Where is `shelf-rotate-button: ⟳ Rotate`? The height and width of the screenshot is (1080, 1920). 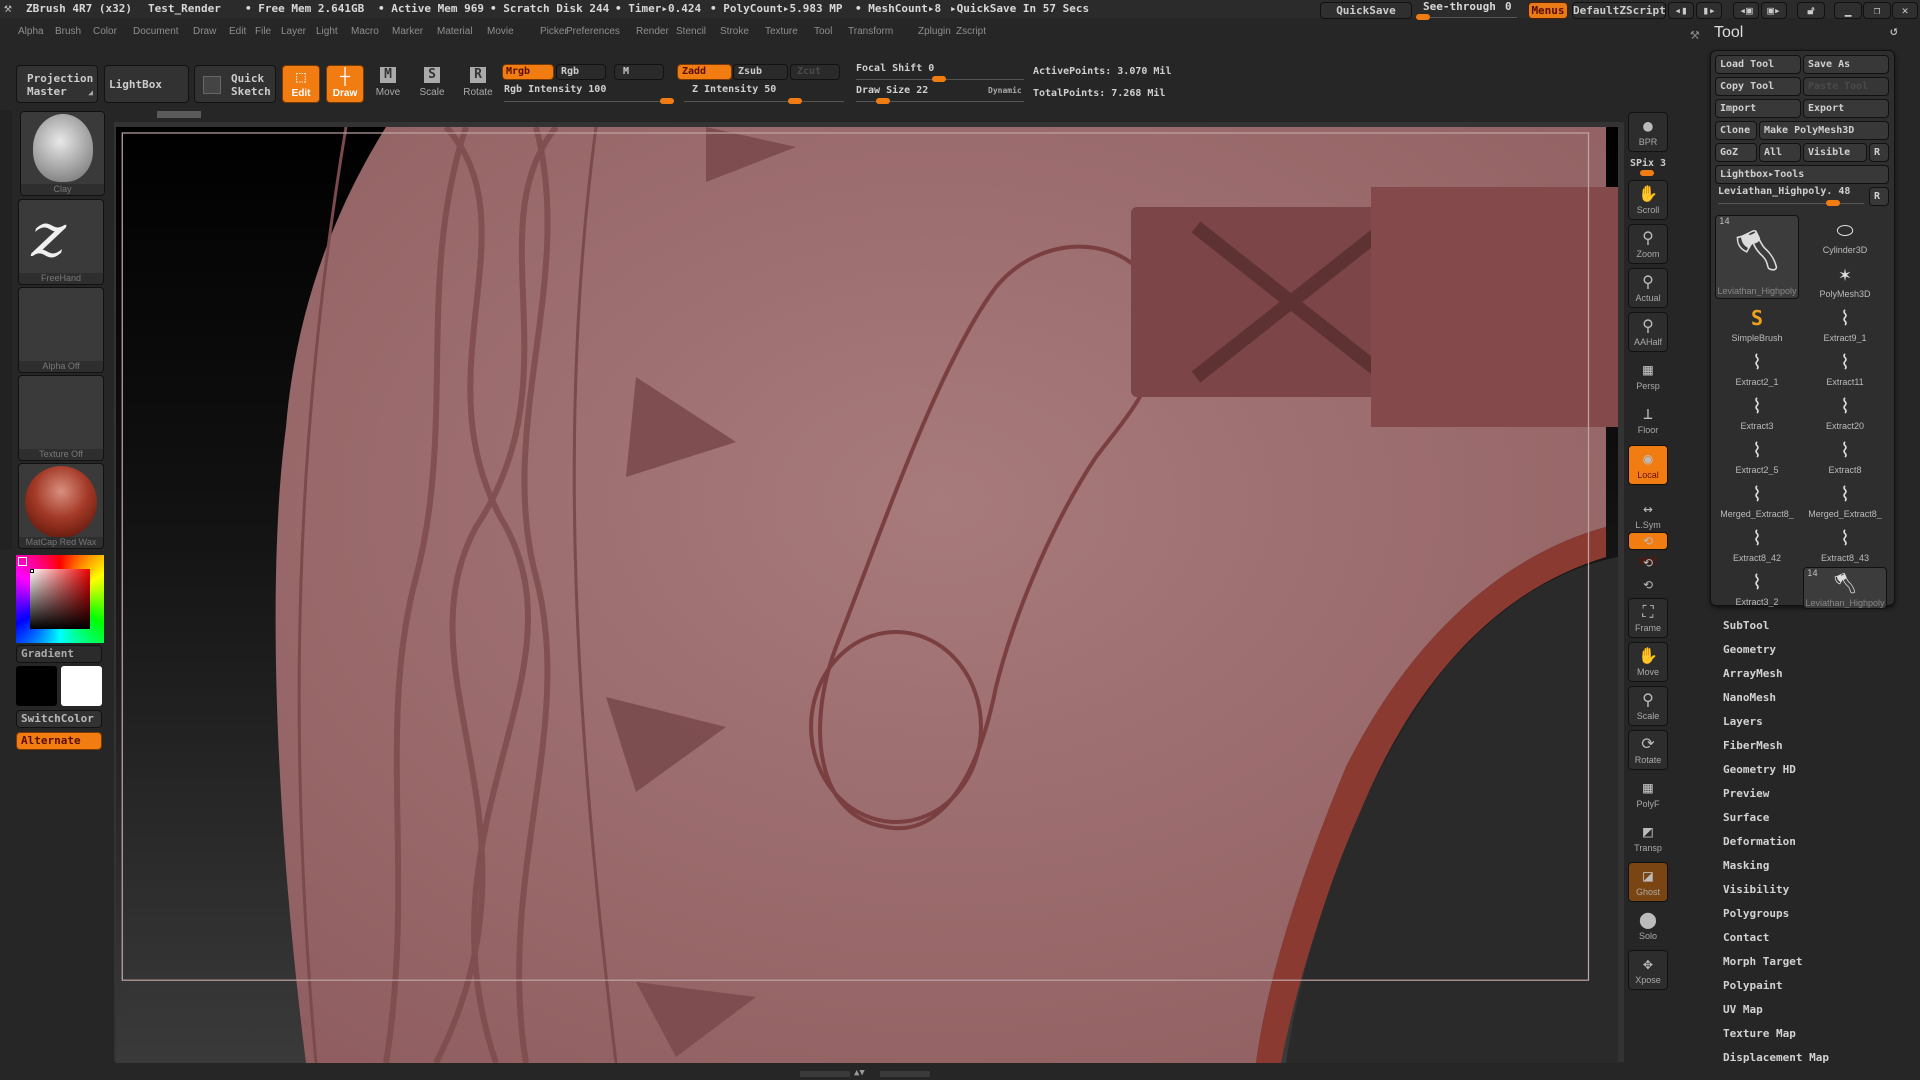 shelf-rotate-button: ⟳ Rotate is located at coordinates (1648, 750).